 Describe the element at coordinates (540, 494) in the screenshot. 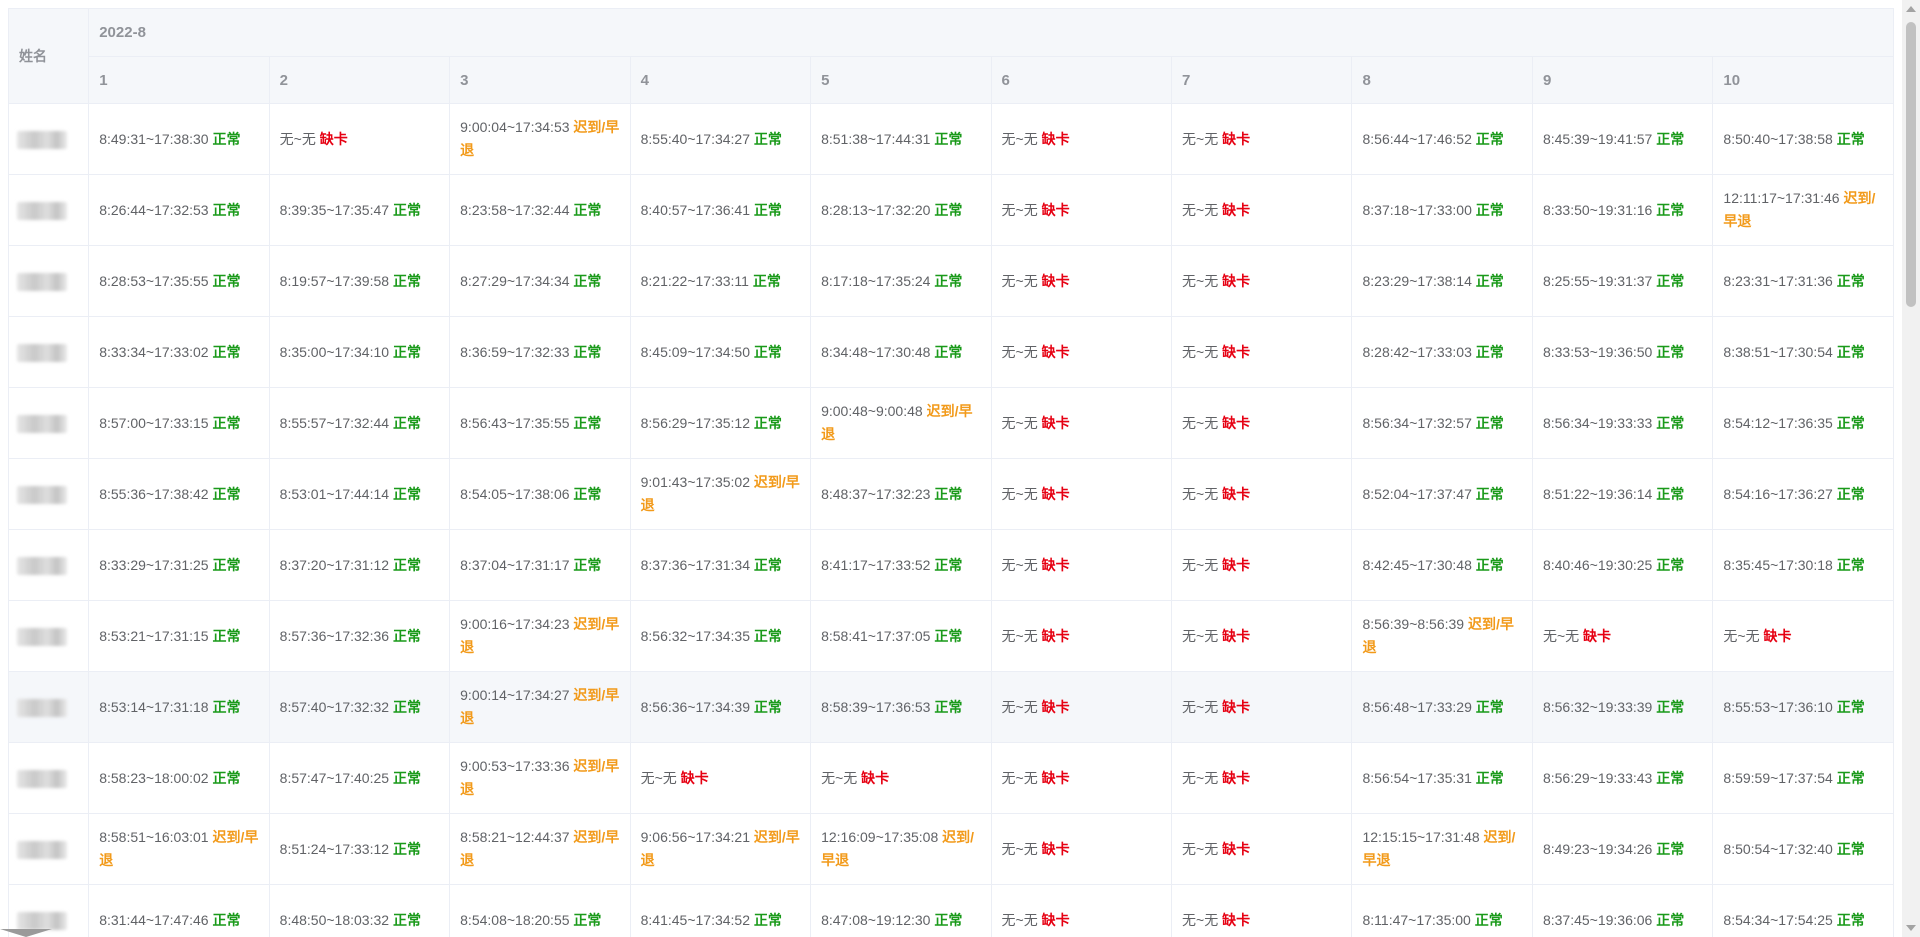

I see `attendance-cell: 8:54:05~17:38:06 正常` at that location.